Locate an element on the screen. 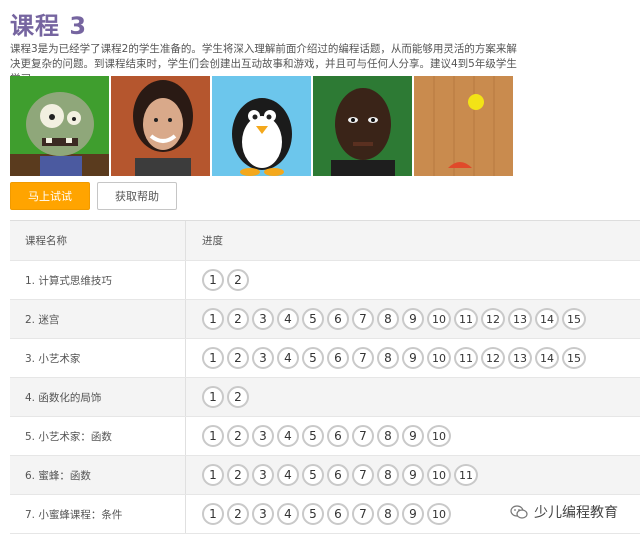 Image resolution: width=640 pixels, height=539 pixels. table-row: 5. 小艺术家：函数 1 2 3 4 5 6 7 8 9 10 is located at coordinates (325, 436).